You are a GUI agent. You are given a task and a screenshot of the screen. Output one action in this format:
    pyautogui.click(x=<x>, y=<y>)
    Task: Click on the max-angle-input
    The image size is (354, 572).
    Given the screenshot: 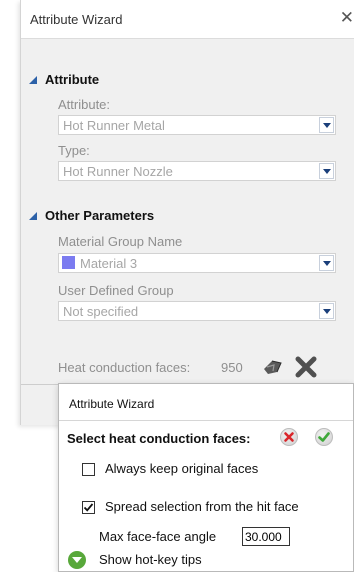 What is the action you would take?
    pyautogui.click(x=266, y=536)
    